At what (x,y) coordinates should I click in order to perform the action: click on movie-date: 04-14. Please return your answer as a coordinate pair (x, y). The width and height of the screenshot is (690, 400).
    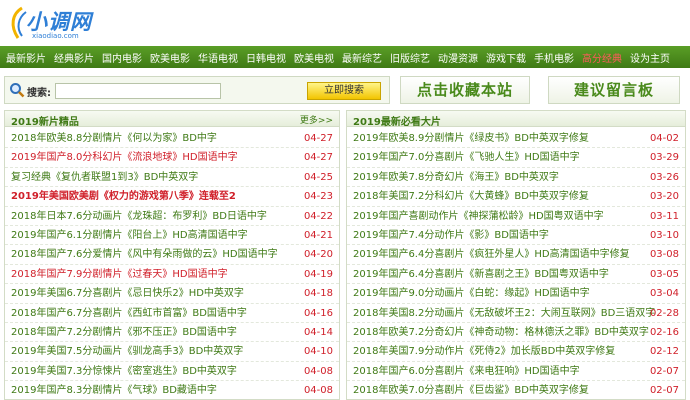
    Looking at the image, I should click on (318, 332).